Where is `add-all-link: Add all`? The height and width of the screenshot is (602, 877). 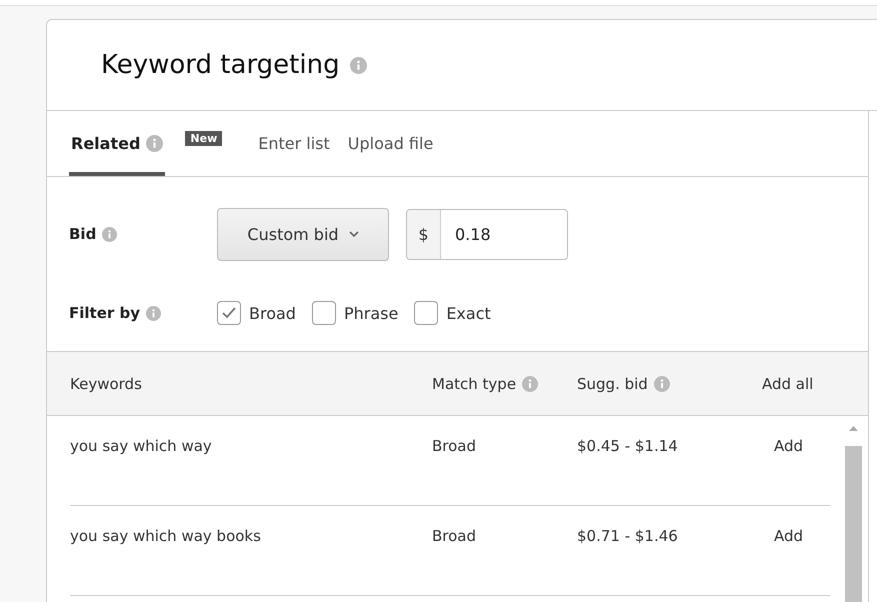 add-all-link: Add all is located at coordinates (788, 383).